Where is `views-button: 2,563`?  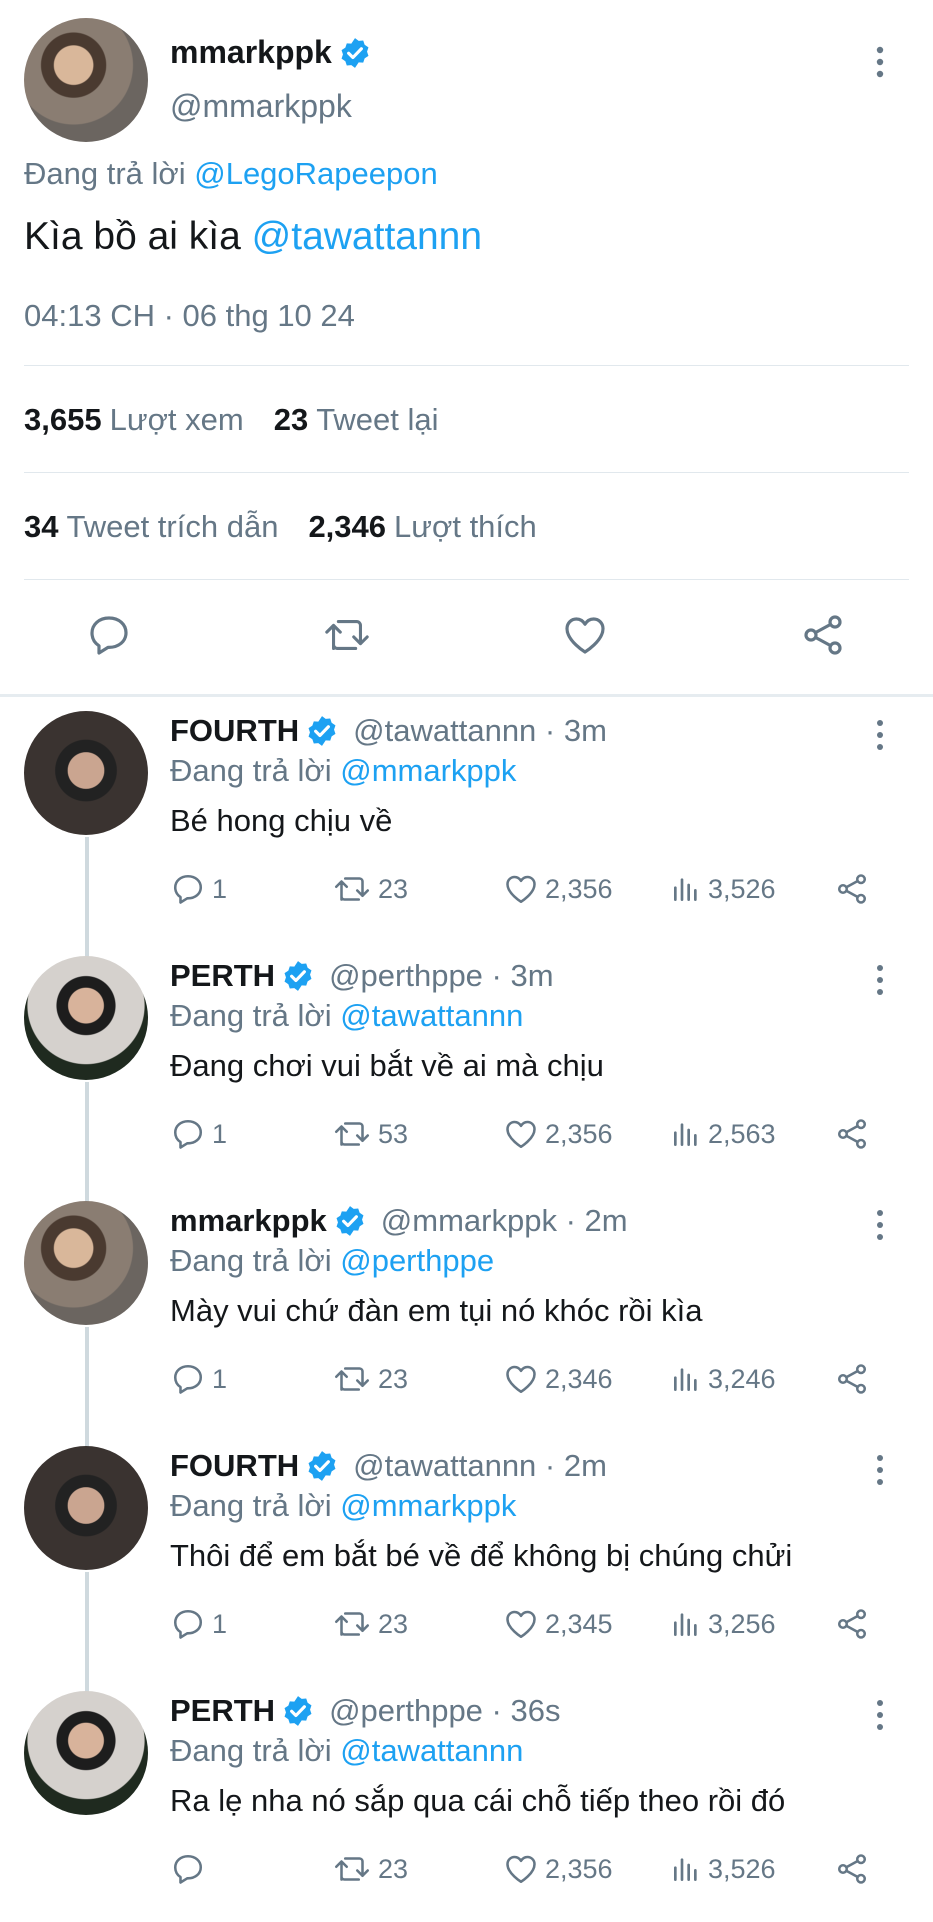
views-button: 2,563 is located at coordinates (723, 1134).